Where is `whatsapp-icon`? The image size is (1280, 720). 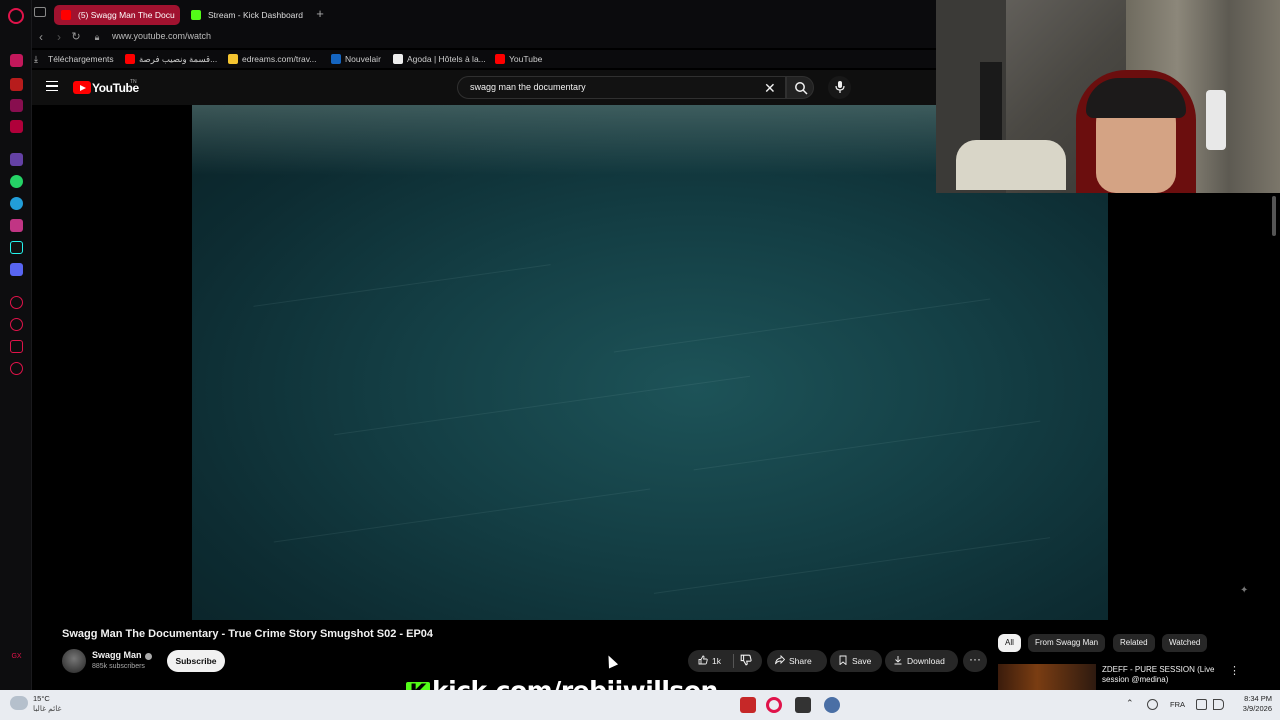 whatsapp-icon is located at coordinates (16, 181).